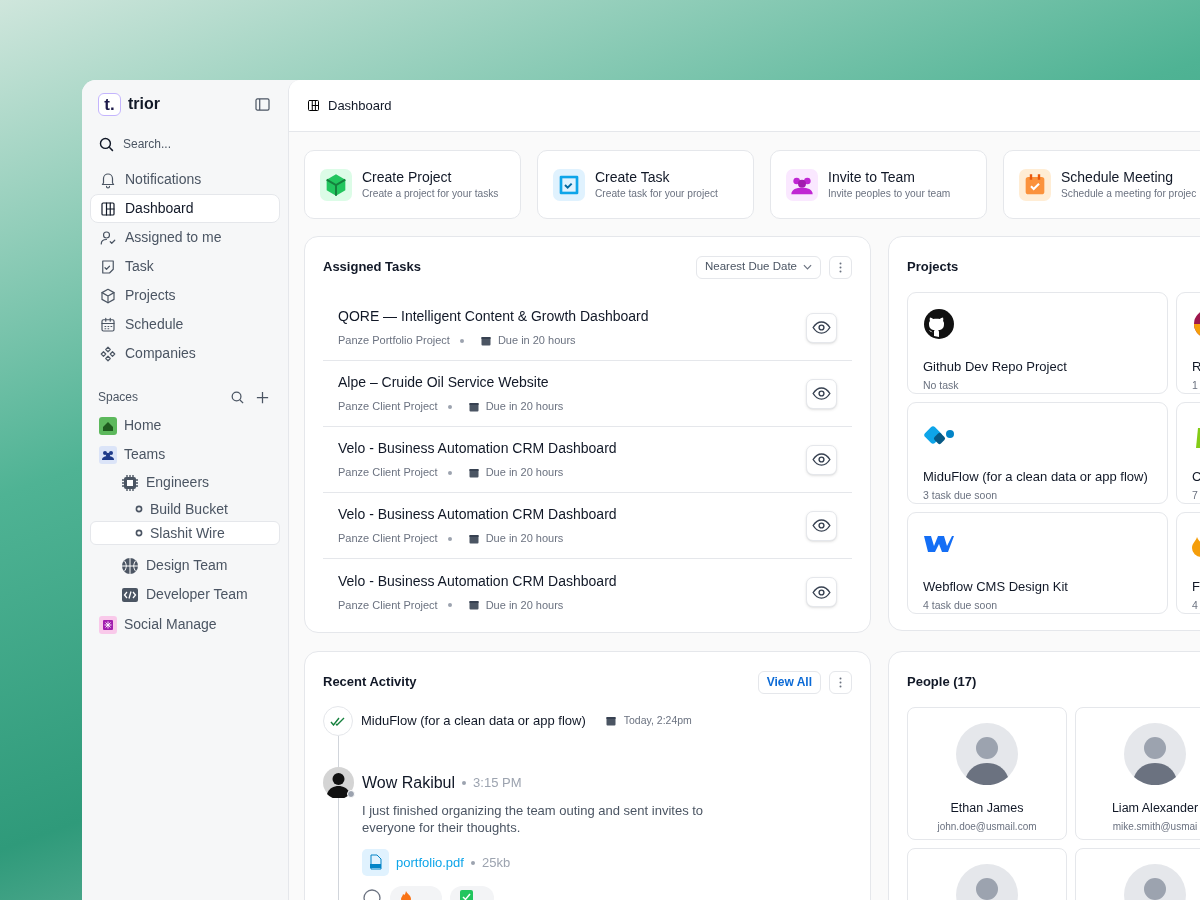 Image resolution: width=1200 pixels, height=900 pixels. I want to click on project-card: Github Dev Repo Project No task, so click(1037, 343).